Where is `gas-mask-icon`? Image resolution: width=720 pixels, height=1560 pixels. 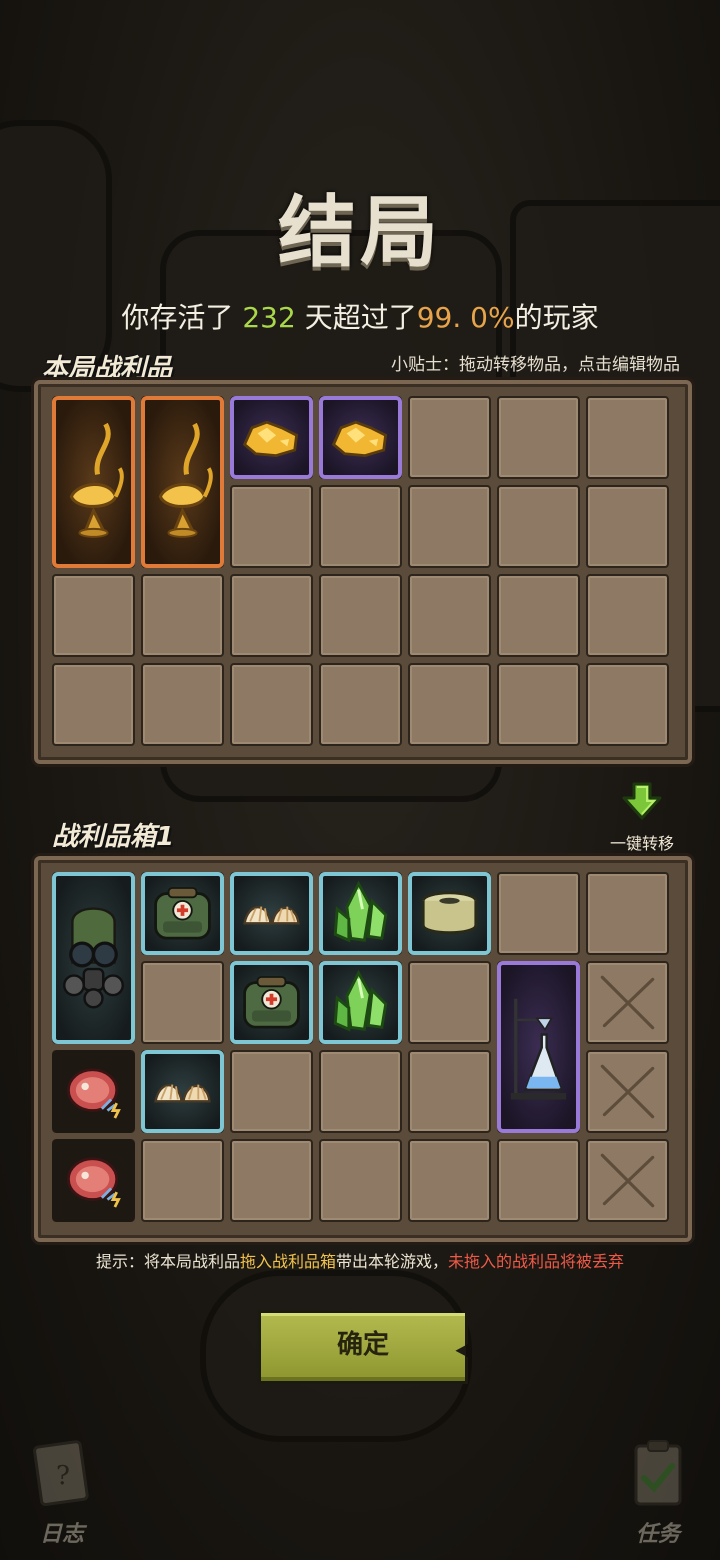
gas-mask-icon is located at coordinates (93, 957).